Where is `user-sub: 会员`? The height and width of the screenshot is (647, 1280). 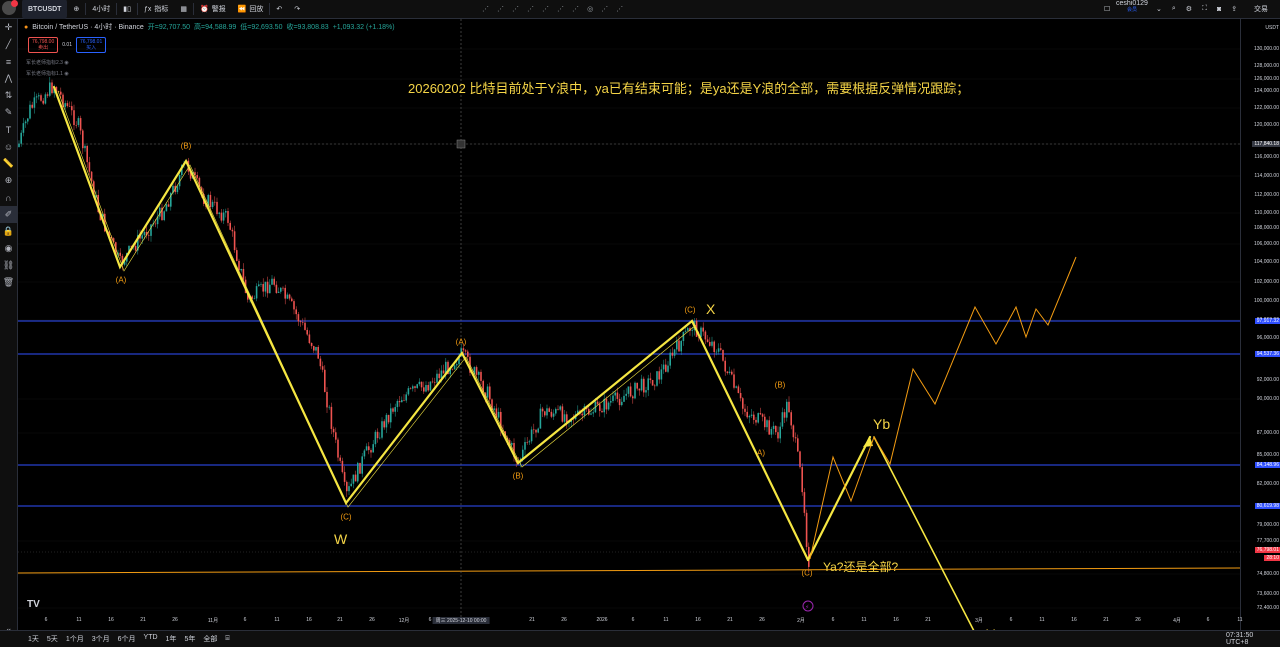 user-sub: 会员 is located at coordinates (1131, 10).